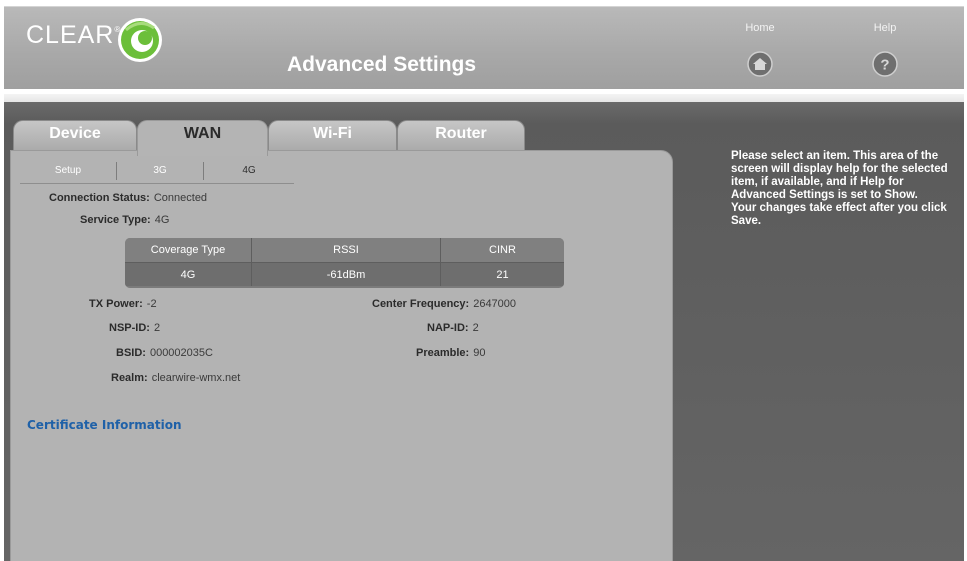  Describe the element at coordinates (382, 64) in the screenshot. I see `page-title: Advanced Settings` at that location.